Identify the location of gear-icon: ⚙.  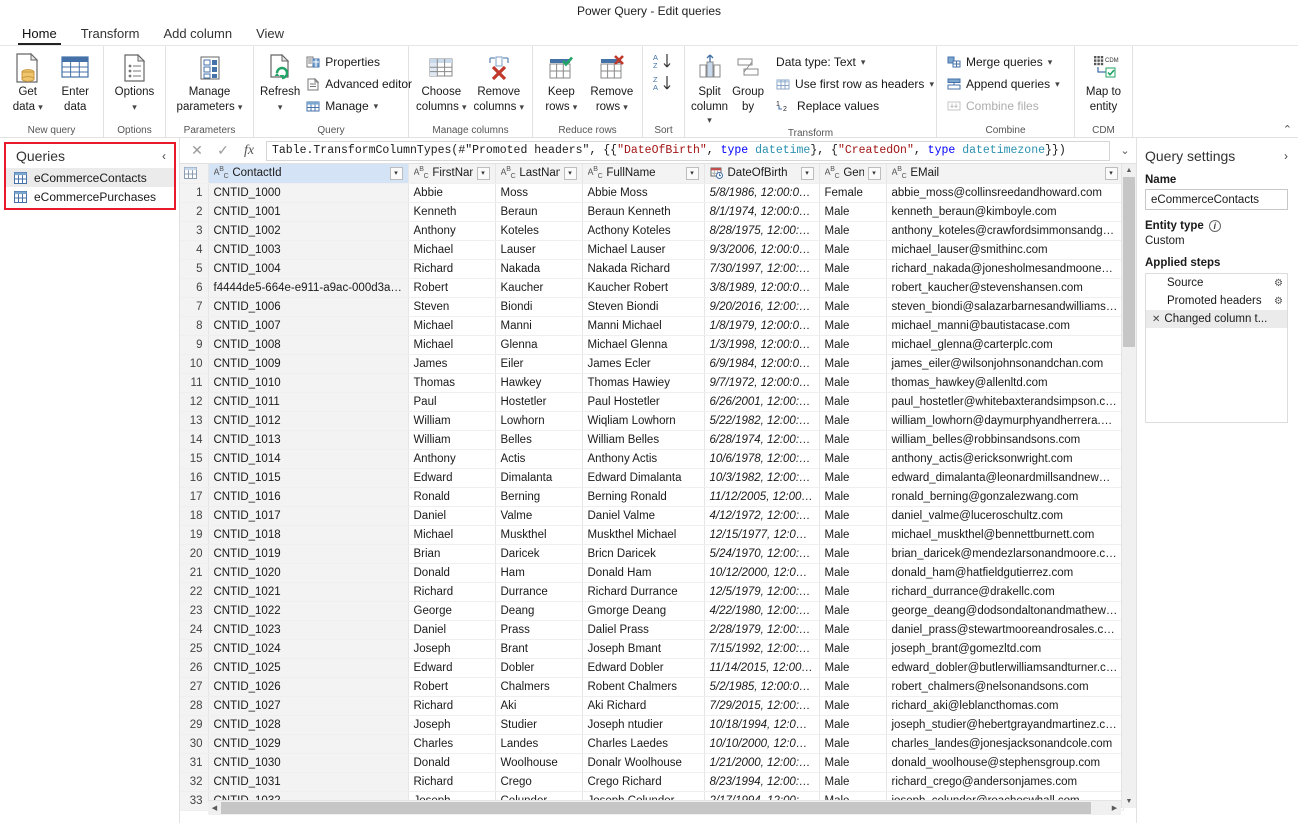
(1278, 301).